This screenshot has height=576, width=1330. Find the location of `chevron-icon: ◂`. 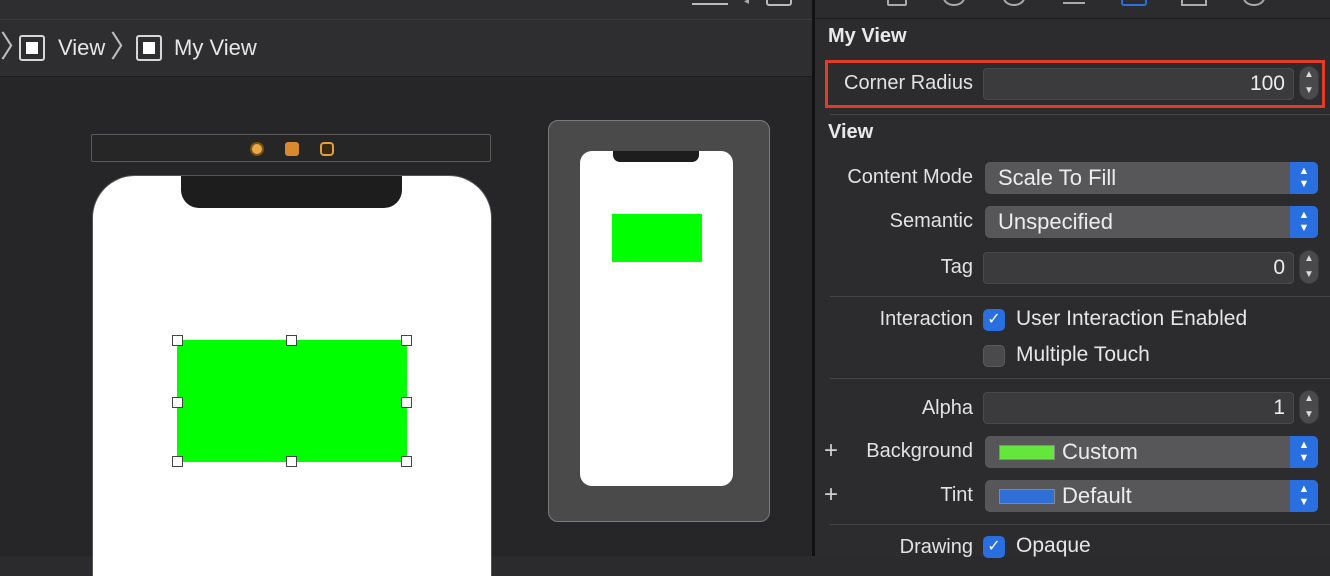

chevron-icon: ◂ is located at coordinates (747, 3).